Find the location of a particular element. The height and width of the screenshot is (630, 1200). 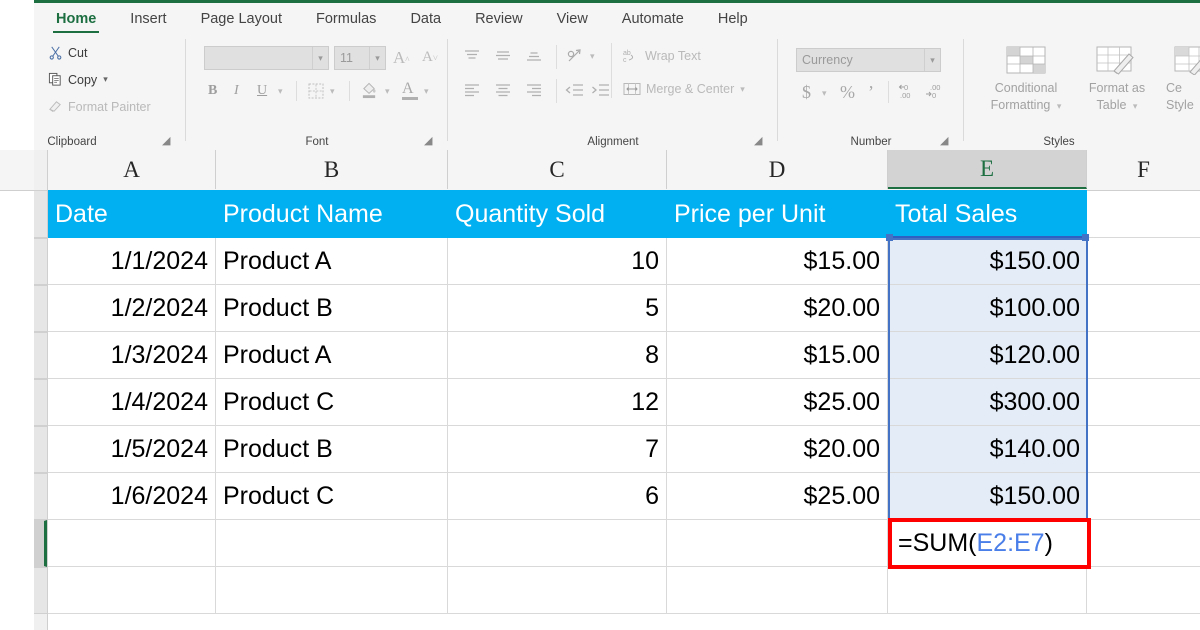

cell-b2: Product A is located at coordinates (332, 261).